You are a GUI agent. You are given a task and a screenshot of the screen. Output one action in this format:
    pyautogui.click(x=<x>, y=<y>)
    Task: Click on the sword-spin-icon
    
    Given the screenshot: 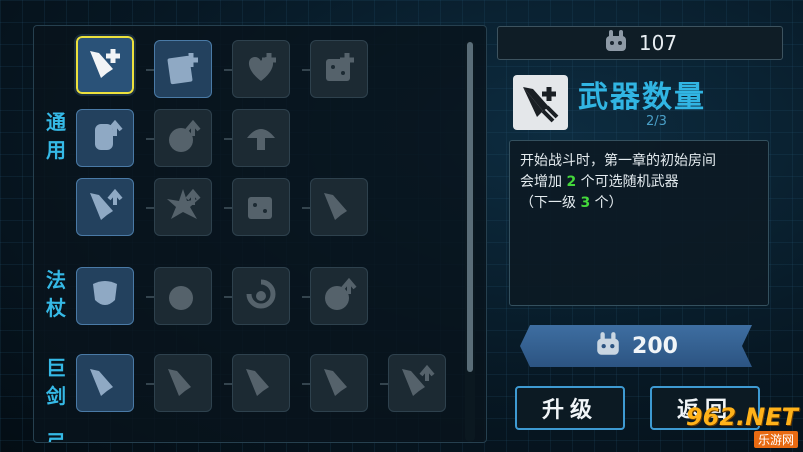 What is the action you would take?
    pyautogui.click(x=339, y=383)
    